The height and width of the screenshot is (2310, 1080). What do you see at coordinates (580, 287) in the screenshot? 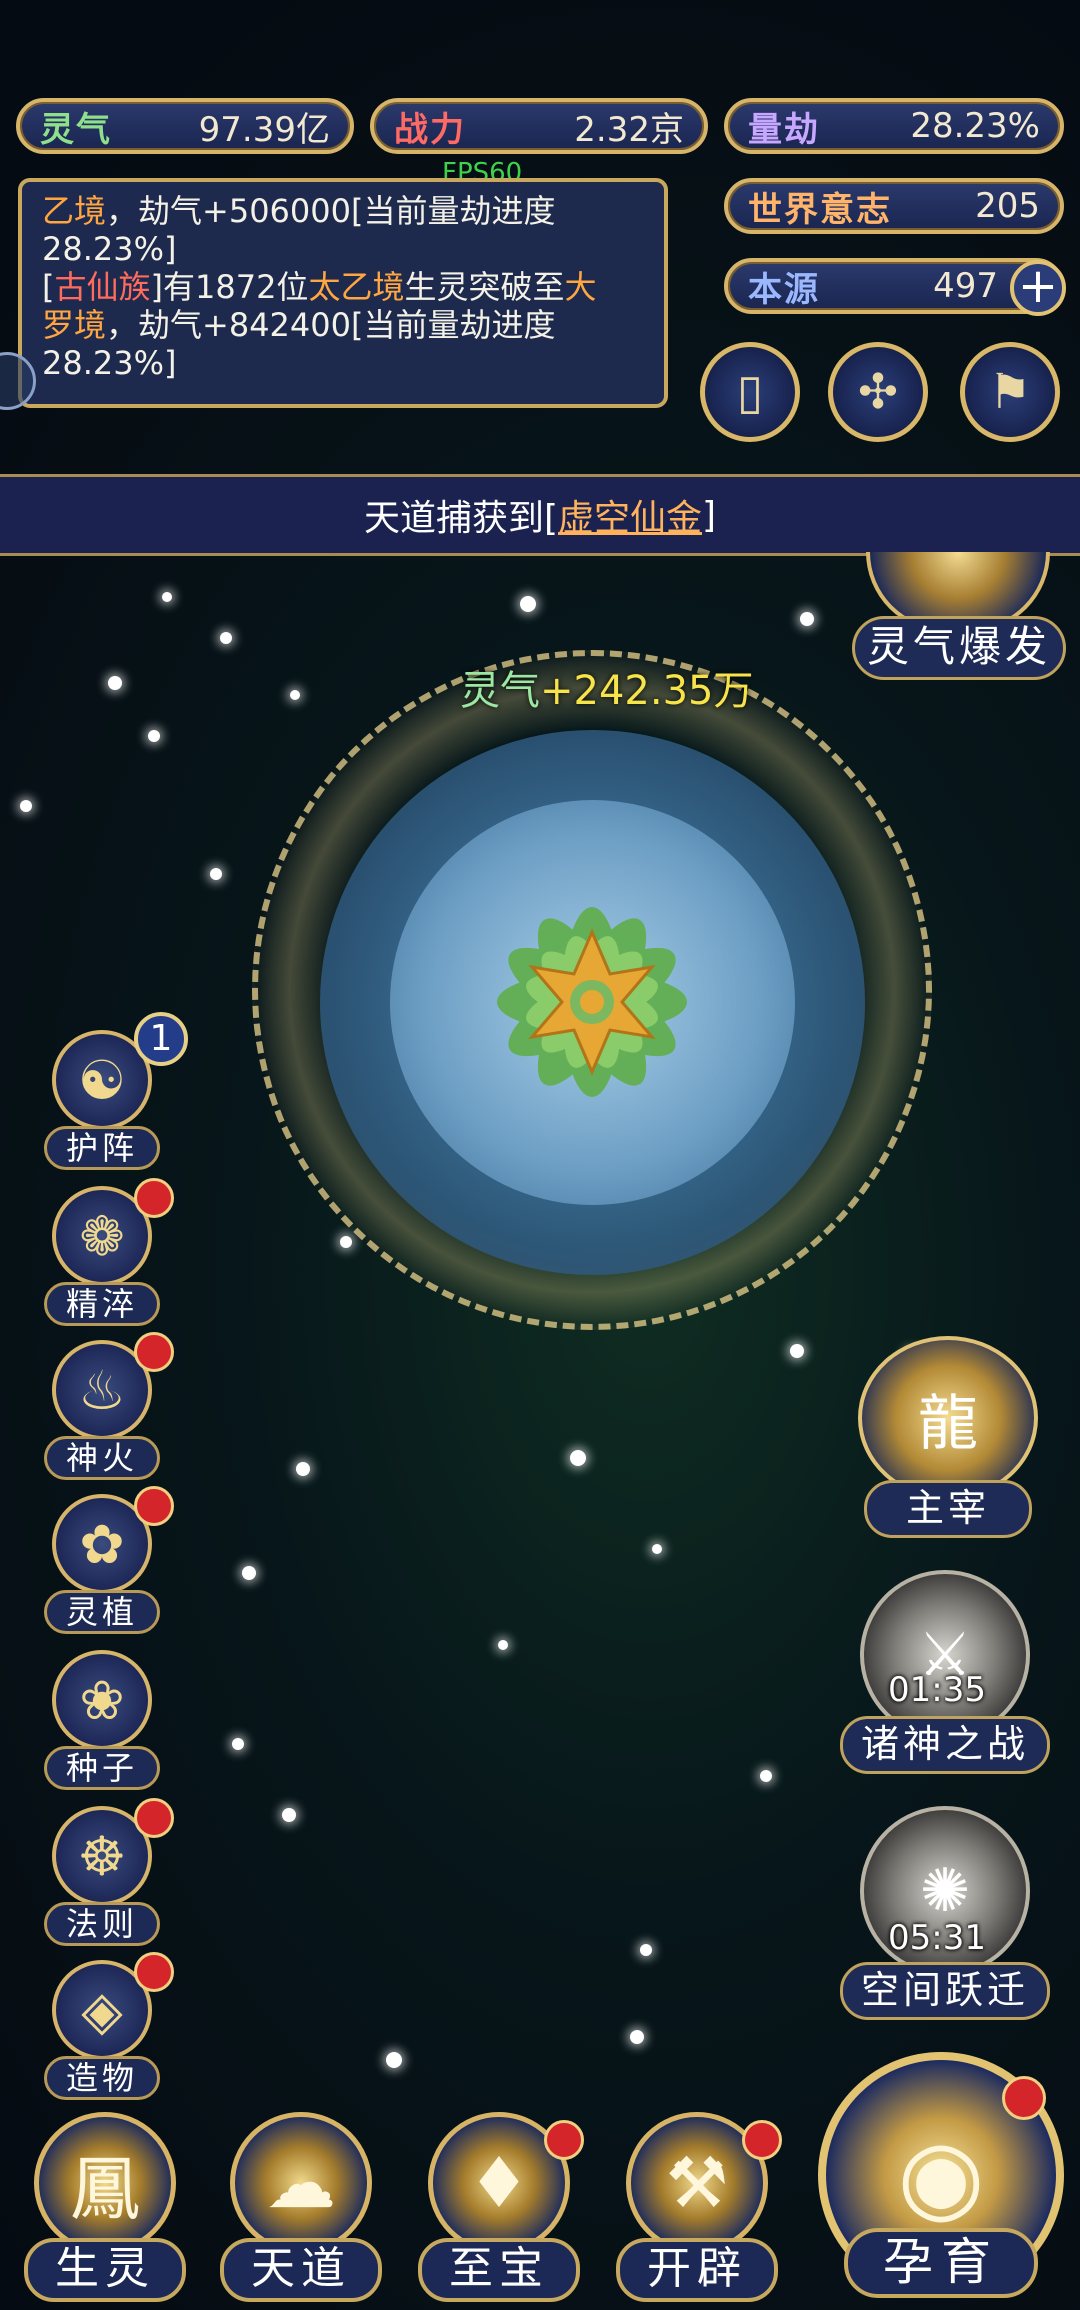
I see `log-realm: 大` at bounding box center [580, 287].